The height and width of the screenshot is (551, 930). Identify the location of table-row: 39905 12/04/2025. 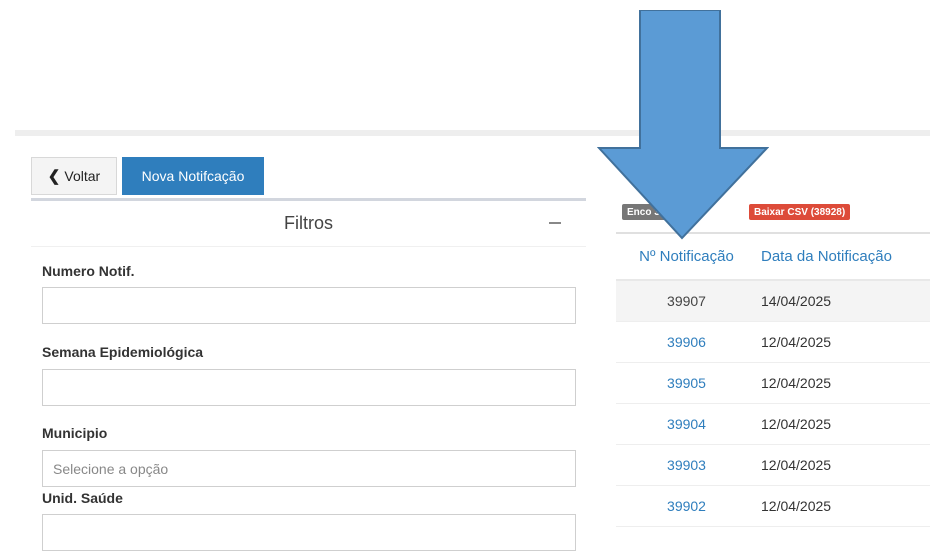
(773, 383).